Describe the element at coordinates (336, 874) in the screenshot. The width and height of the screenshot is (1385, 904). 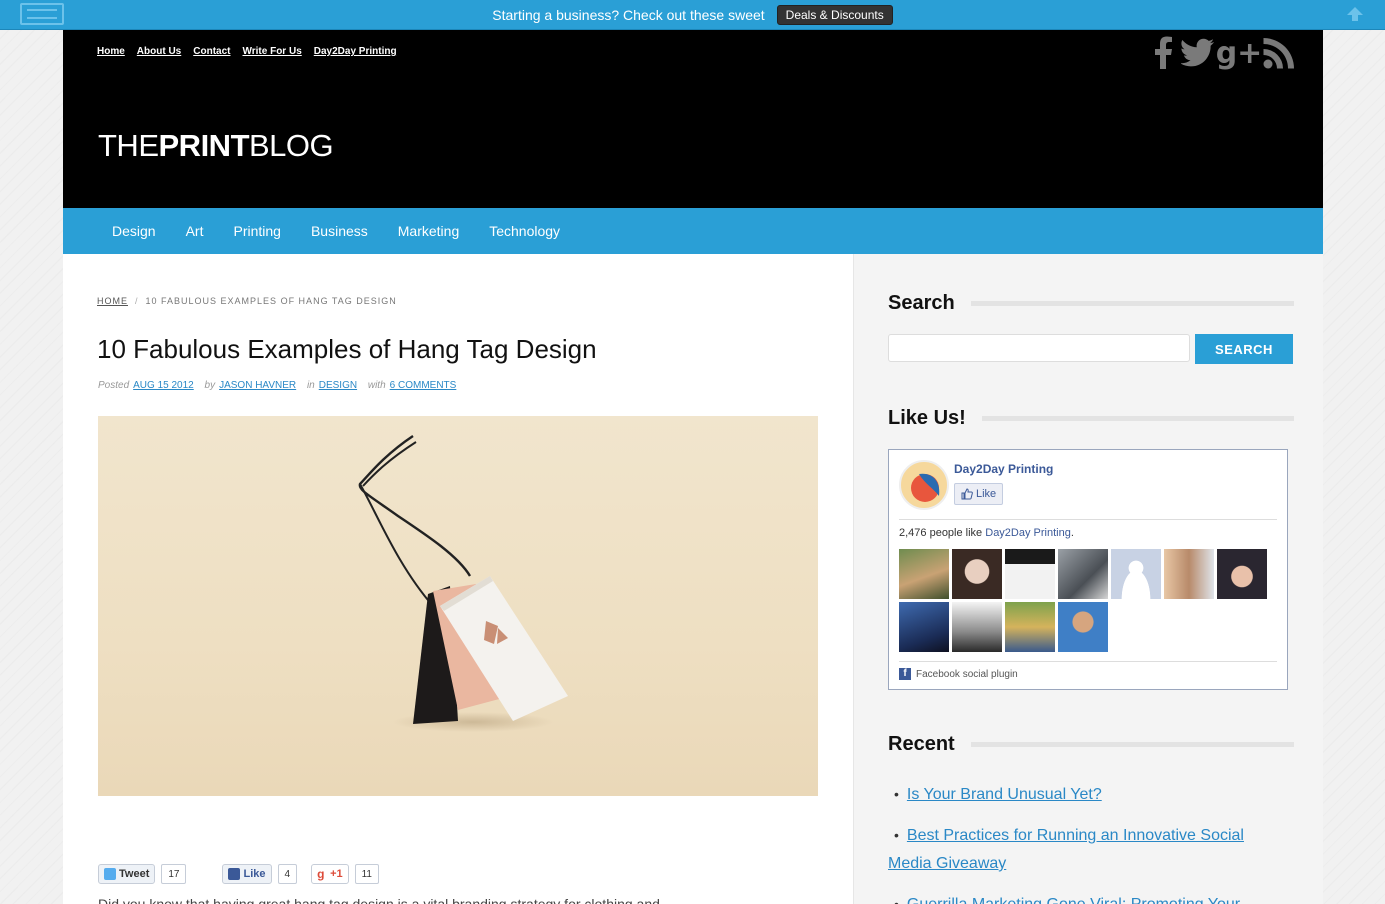
I see `plus-one-label: +1` at that location.